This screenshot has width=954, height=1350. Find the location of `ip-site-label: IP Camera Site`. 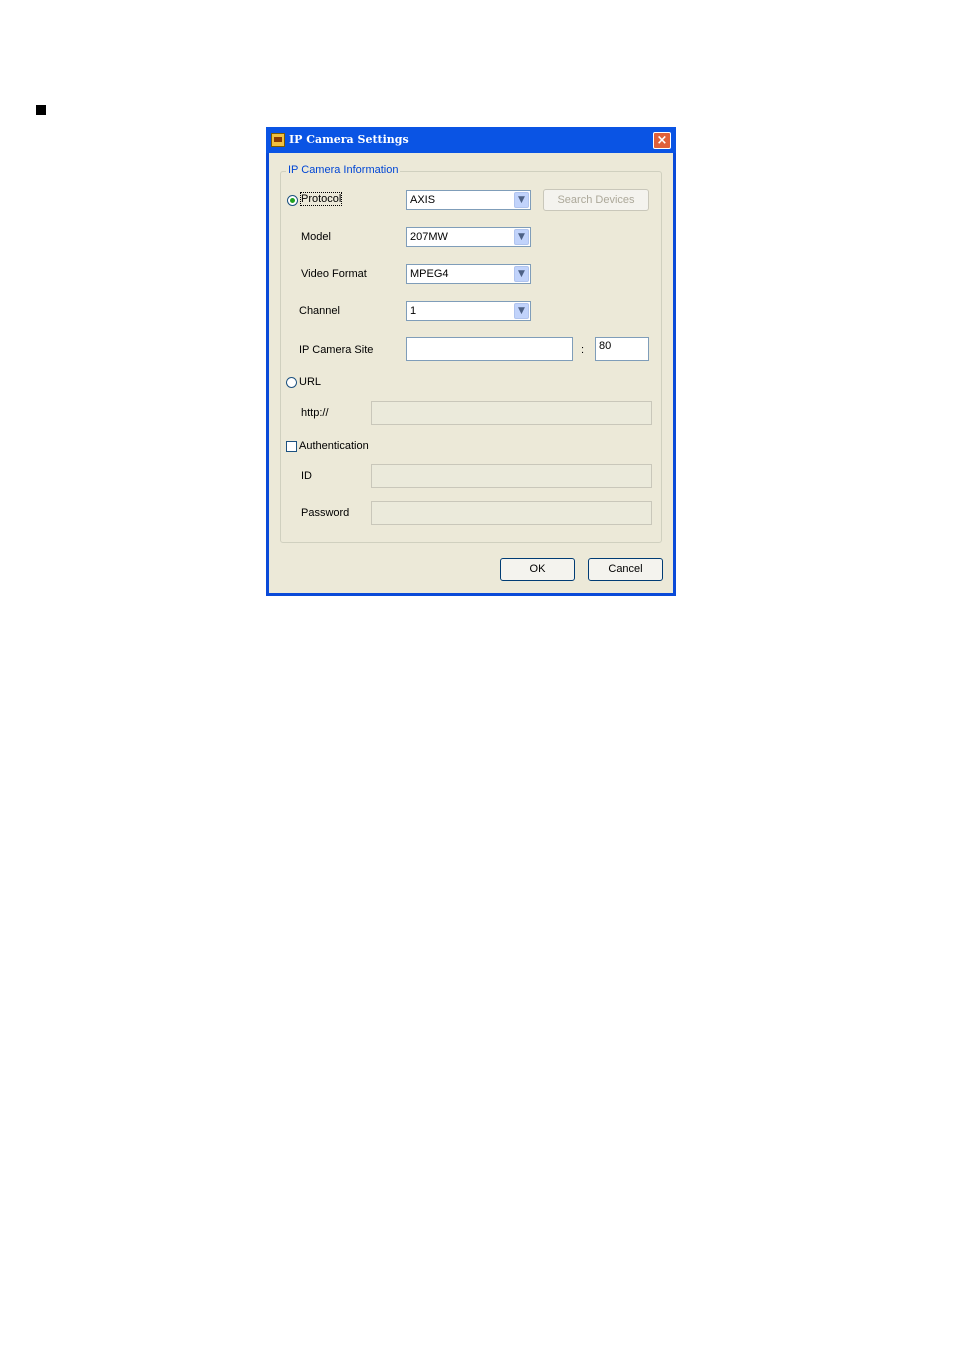

ip-site-label: IP Camera Site is located at coordinates (336, 350).